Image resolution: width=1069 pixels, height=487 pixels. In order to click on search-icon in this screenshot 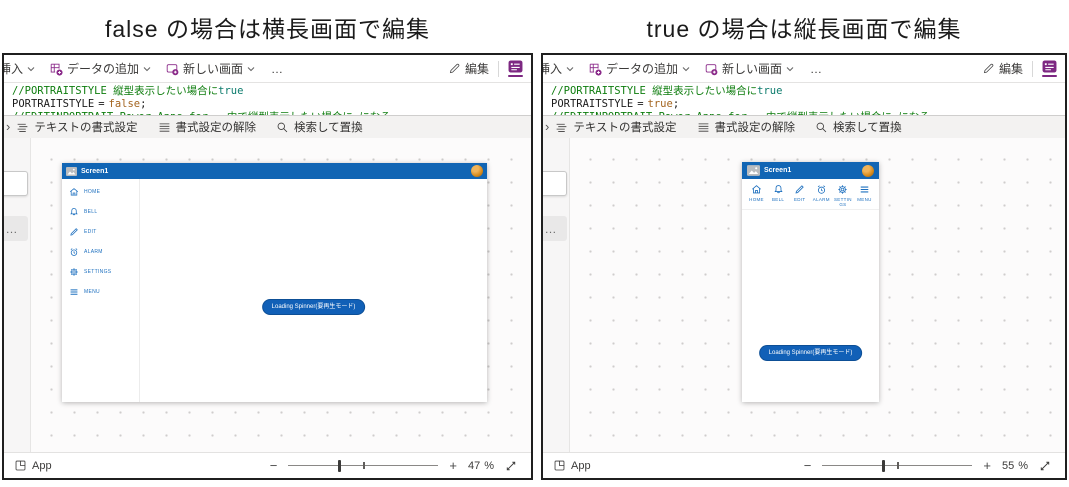, I will do `click(821, 127)`.